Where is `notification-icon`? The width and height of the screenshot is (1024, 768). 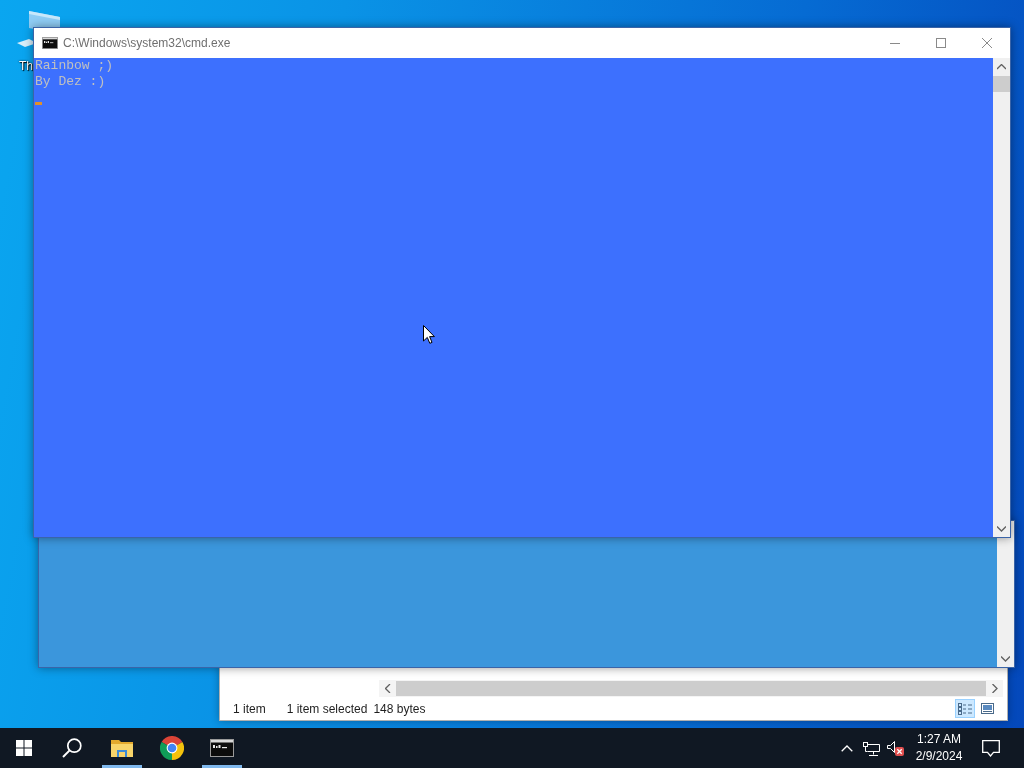 notification-icon is located at coordinates (991, 748).